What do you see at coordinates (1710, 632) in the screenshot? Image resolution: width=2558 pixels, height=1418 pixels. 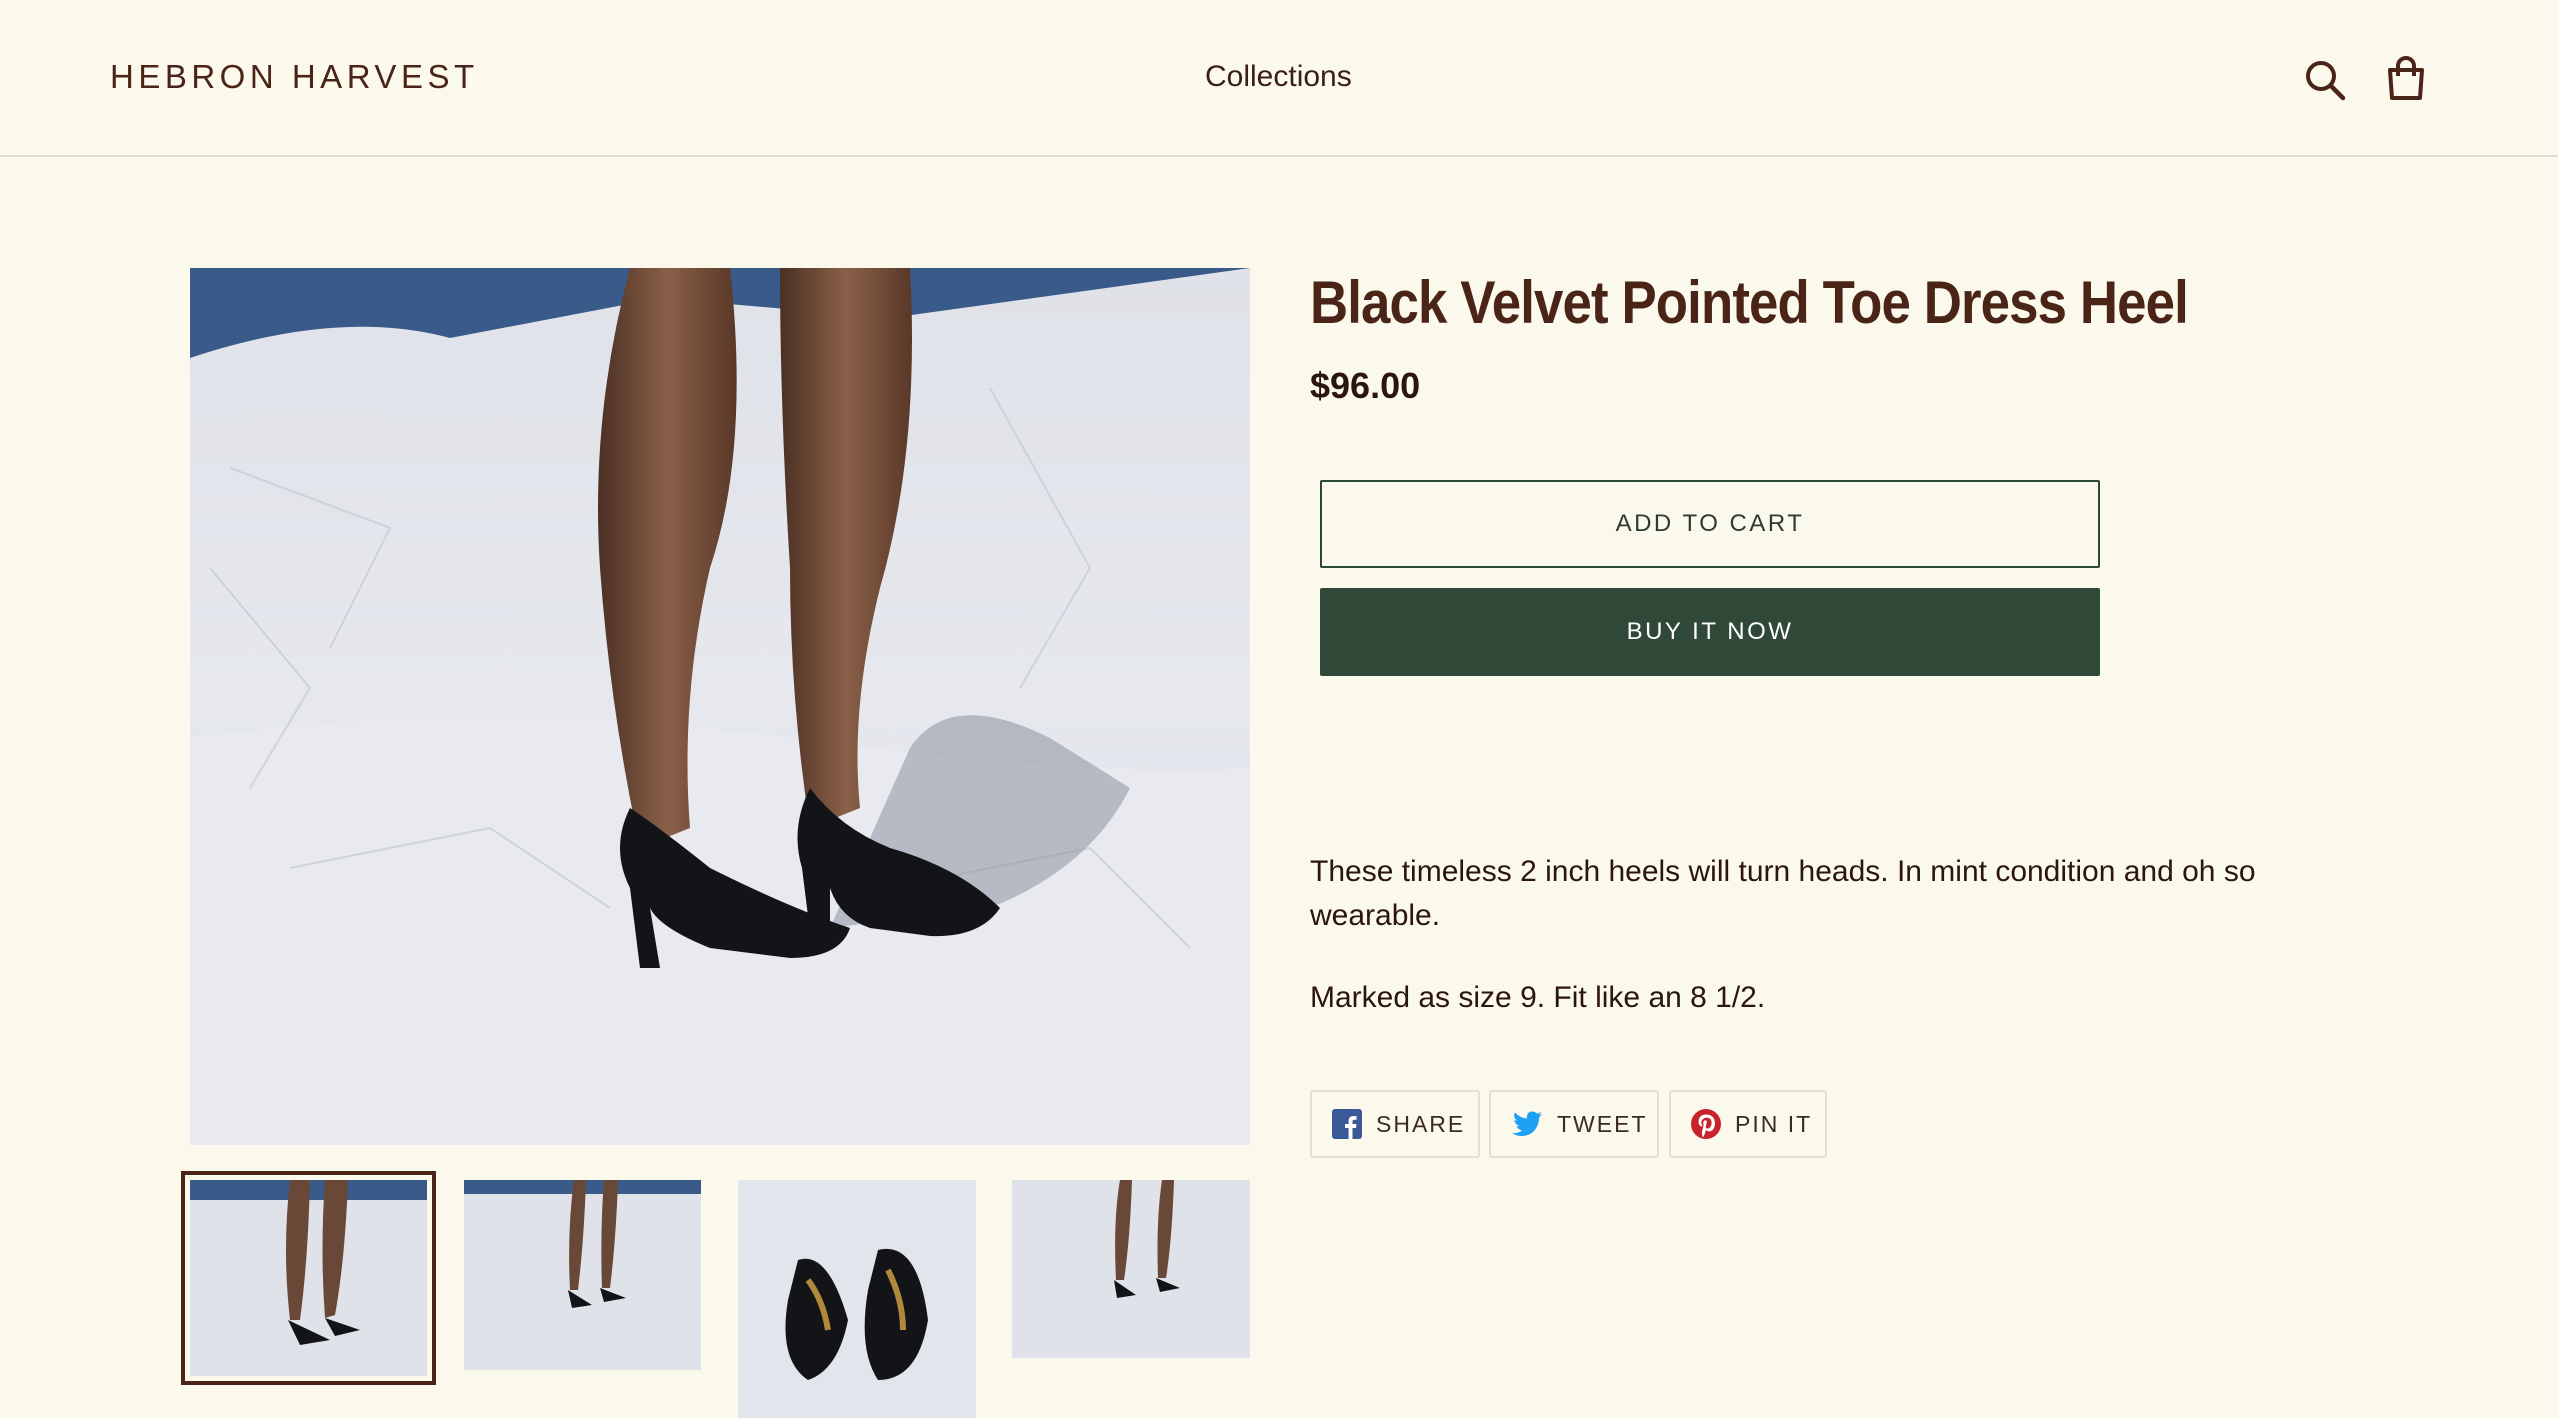 I see `buy-it-now-button: BUY IT NOW` at bounding box center [1710, 632].